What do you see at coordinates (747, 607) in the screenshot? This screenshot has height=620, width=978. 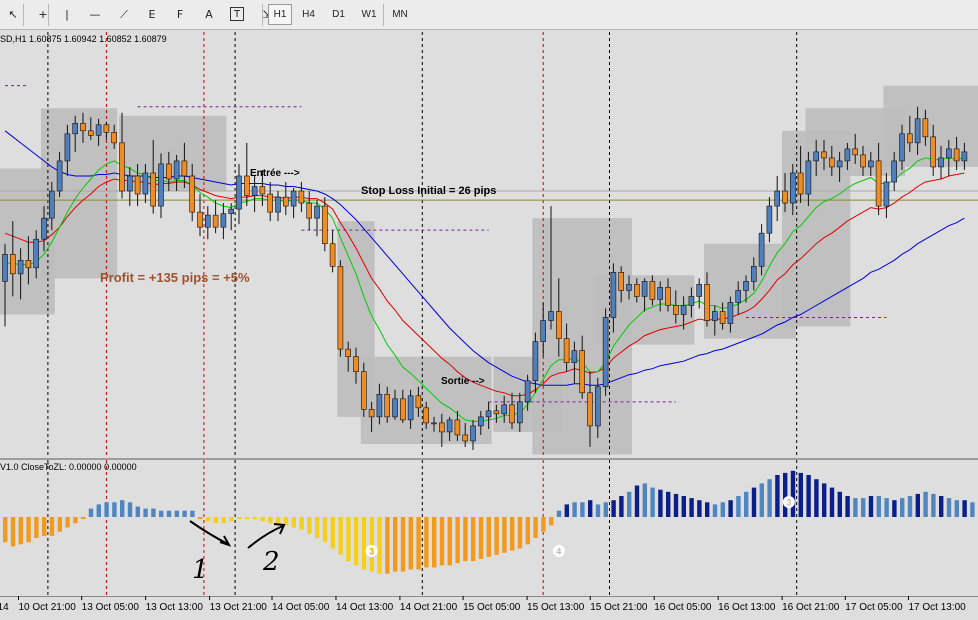 I see `time-axis-label: 16 Oct 13:00` at bounding box center [747, 607].